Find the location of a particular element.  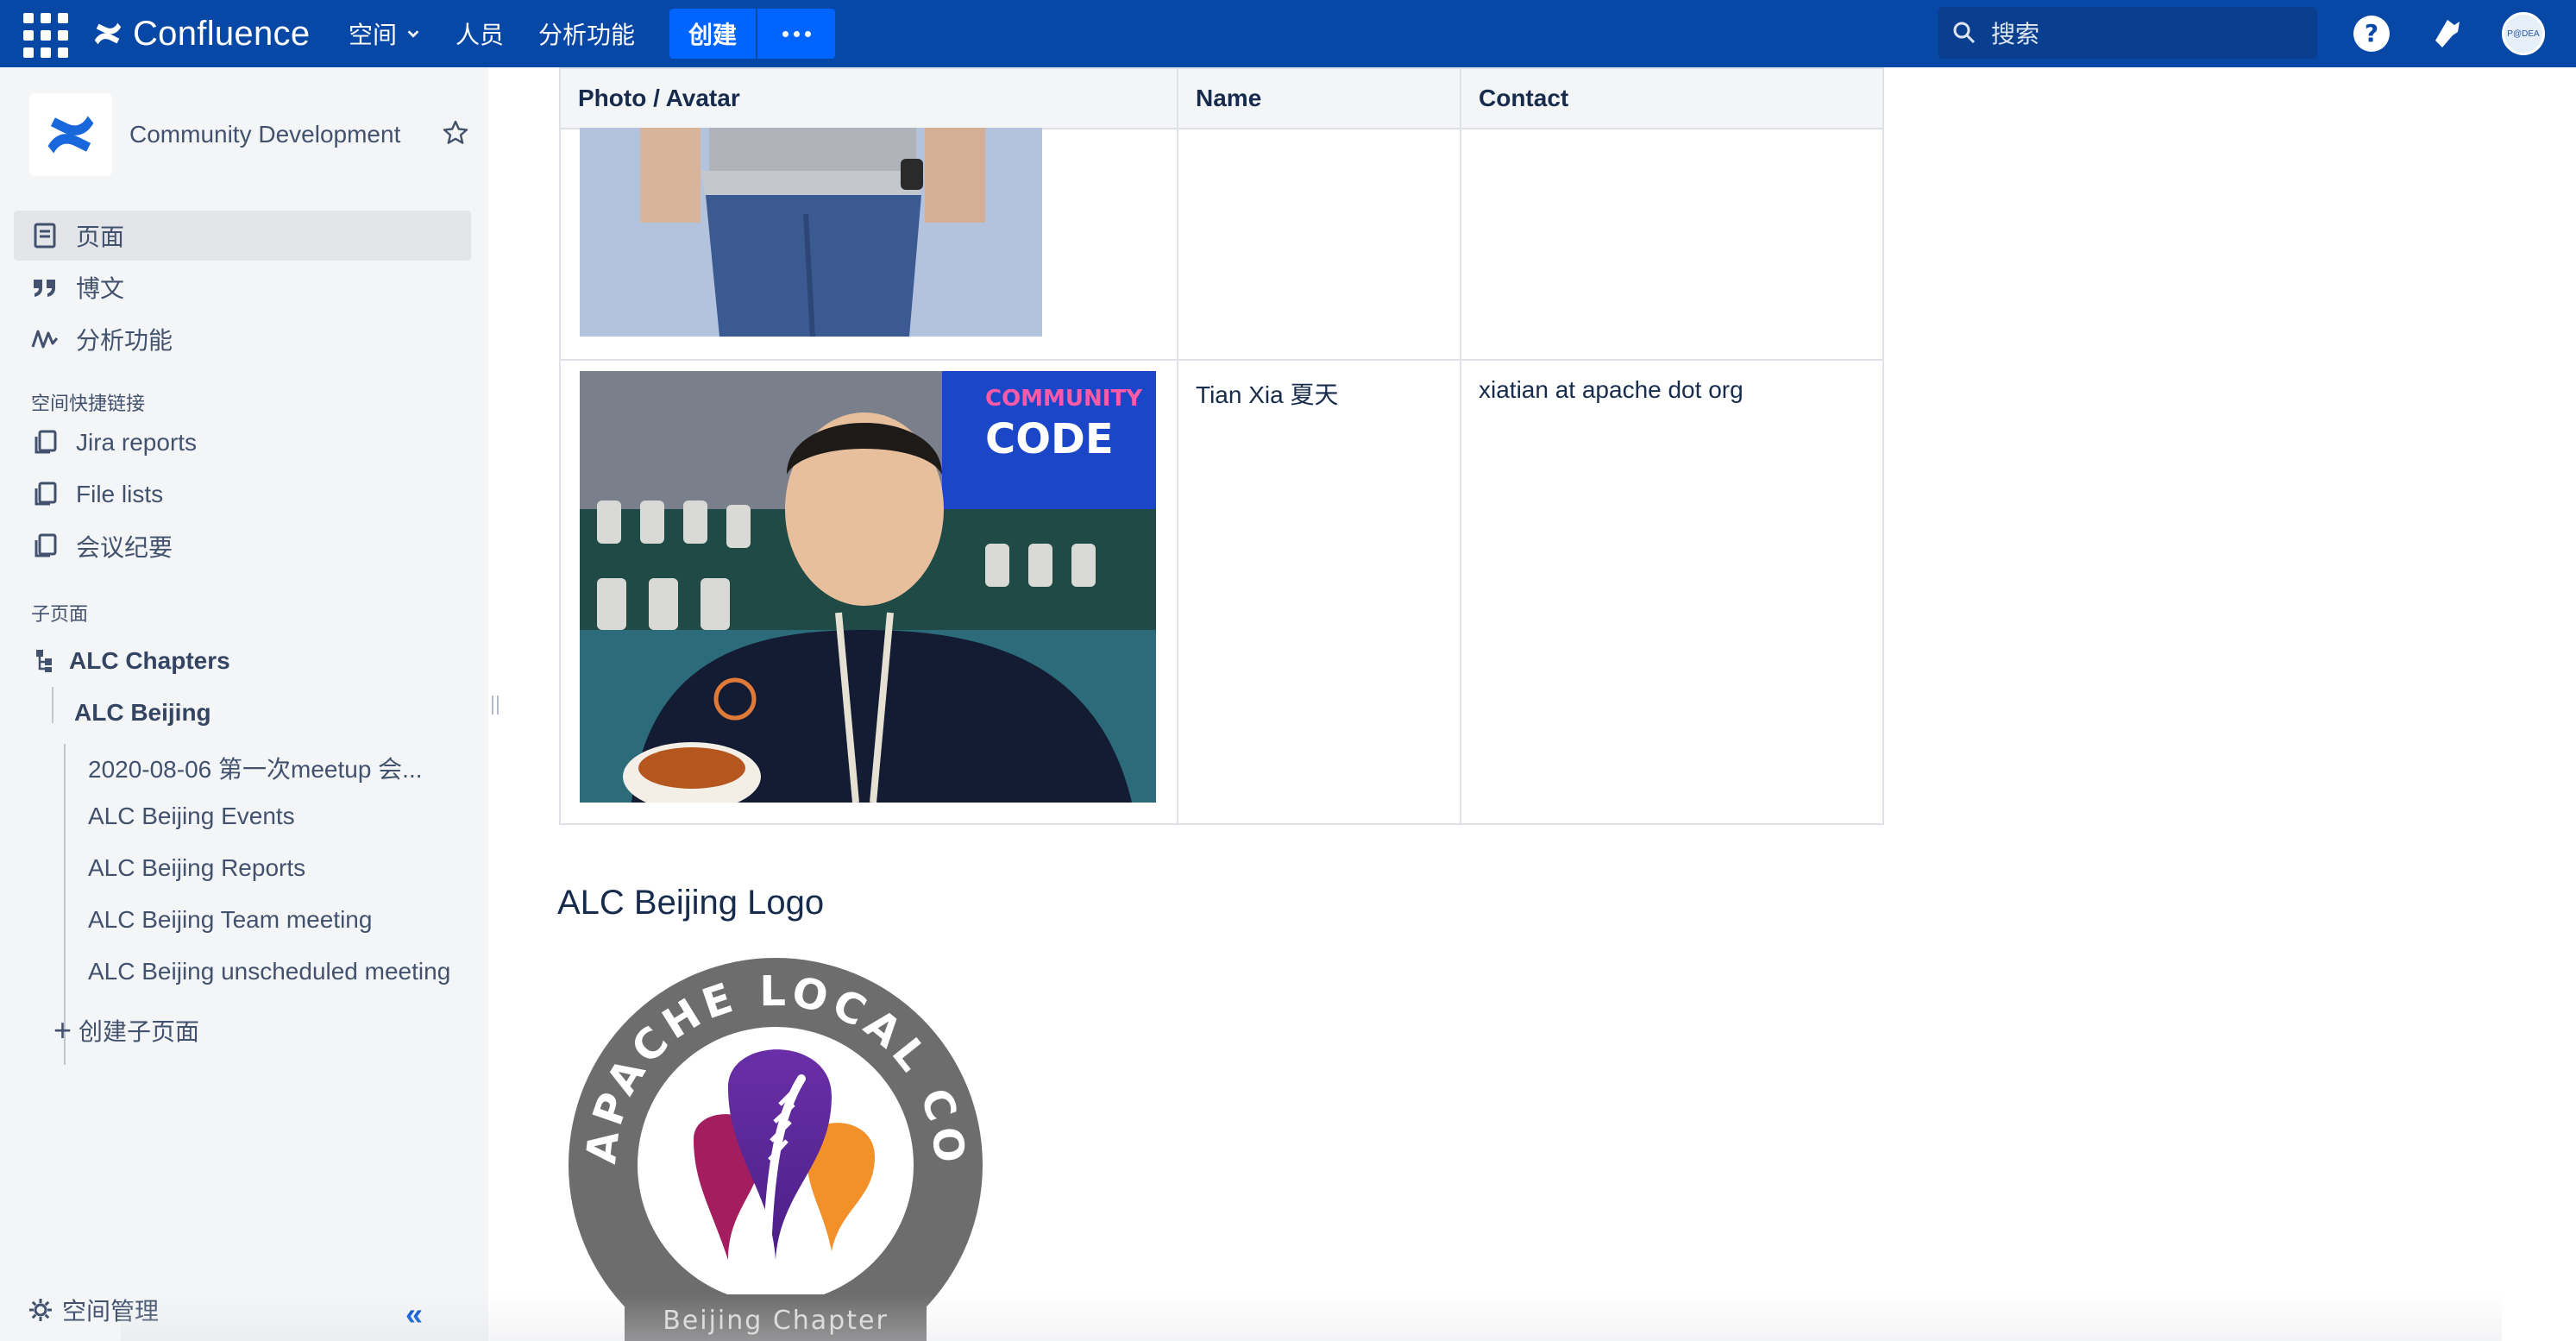

sidebar-item-label: 分析功能 is located at coordinates (124, 340).